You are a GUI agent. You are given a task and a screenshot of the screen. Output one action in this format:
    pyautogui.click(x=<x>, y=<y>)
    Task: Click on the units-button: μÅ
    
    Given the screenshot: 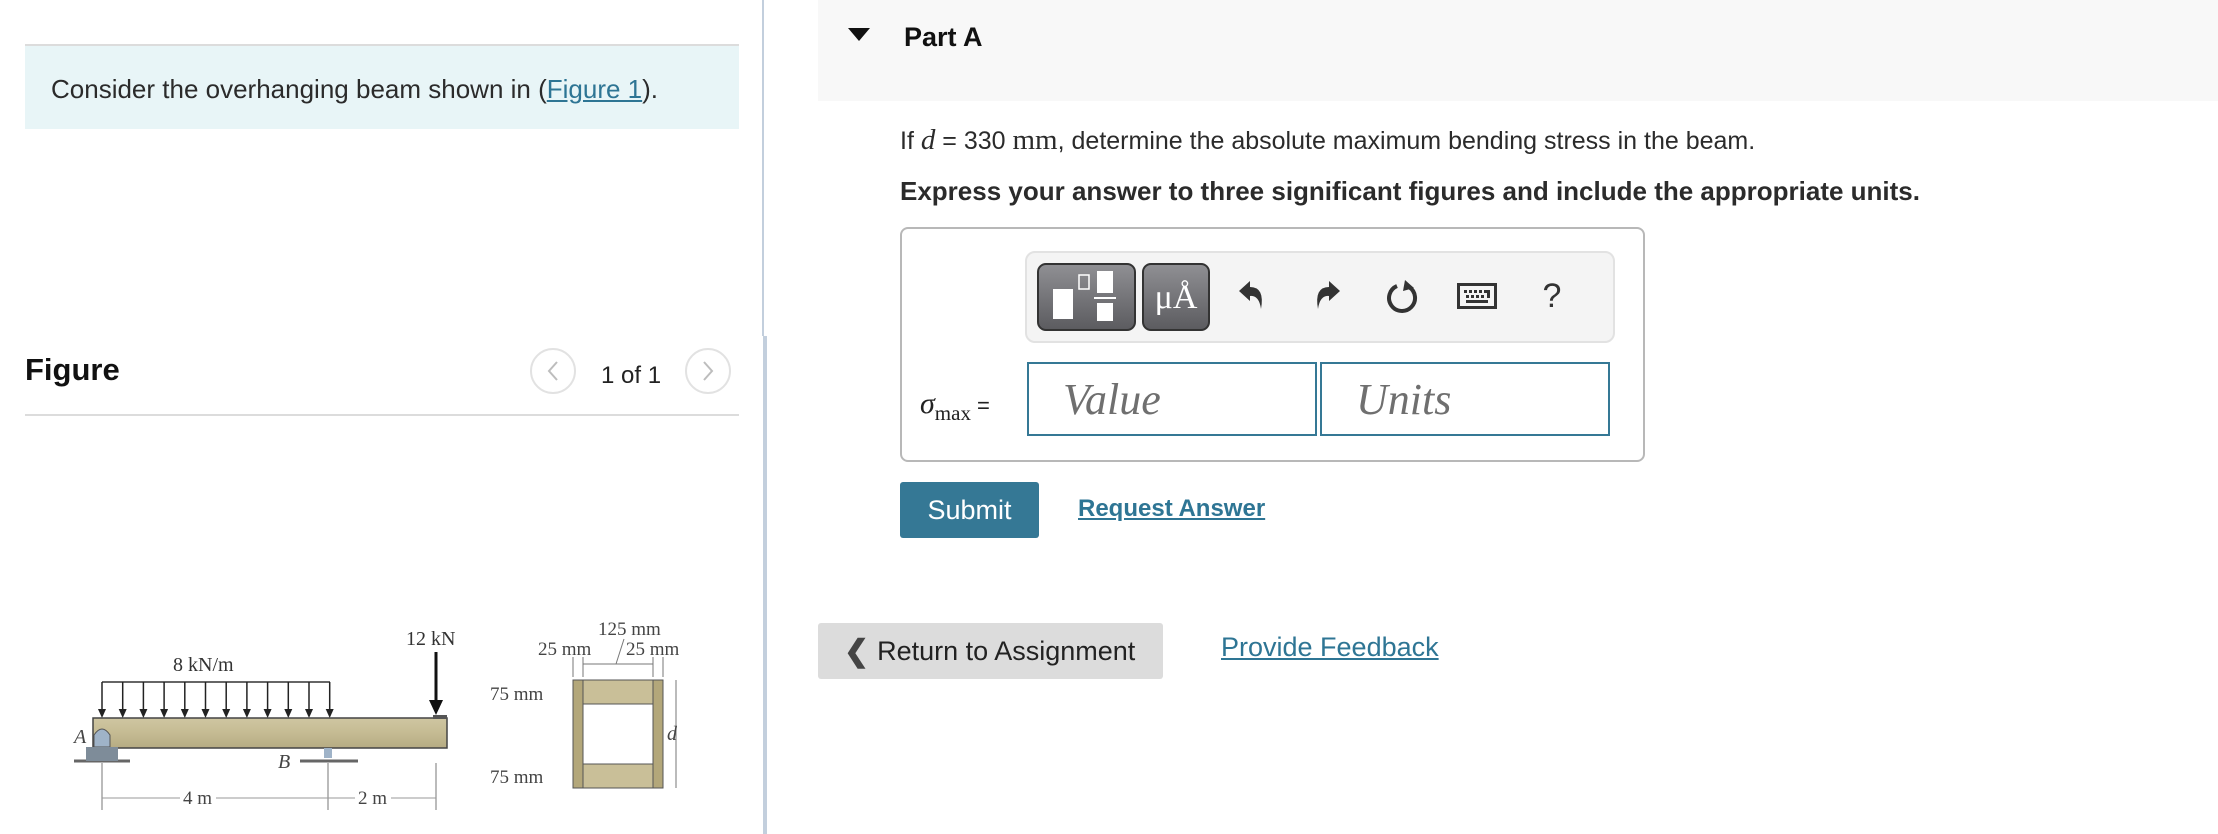 What is the action you would take?
    pyautogui.click(x=1176, y=297)
    